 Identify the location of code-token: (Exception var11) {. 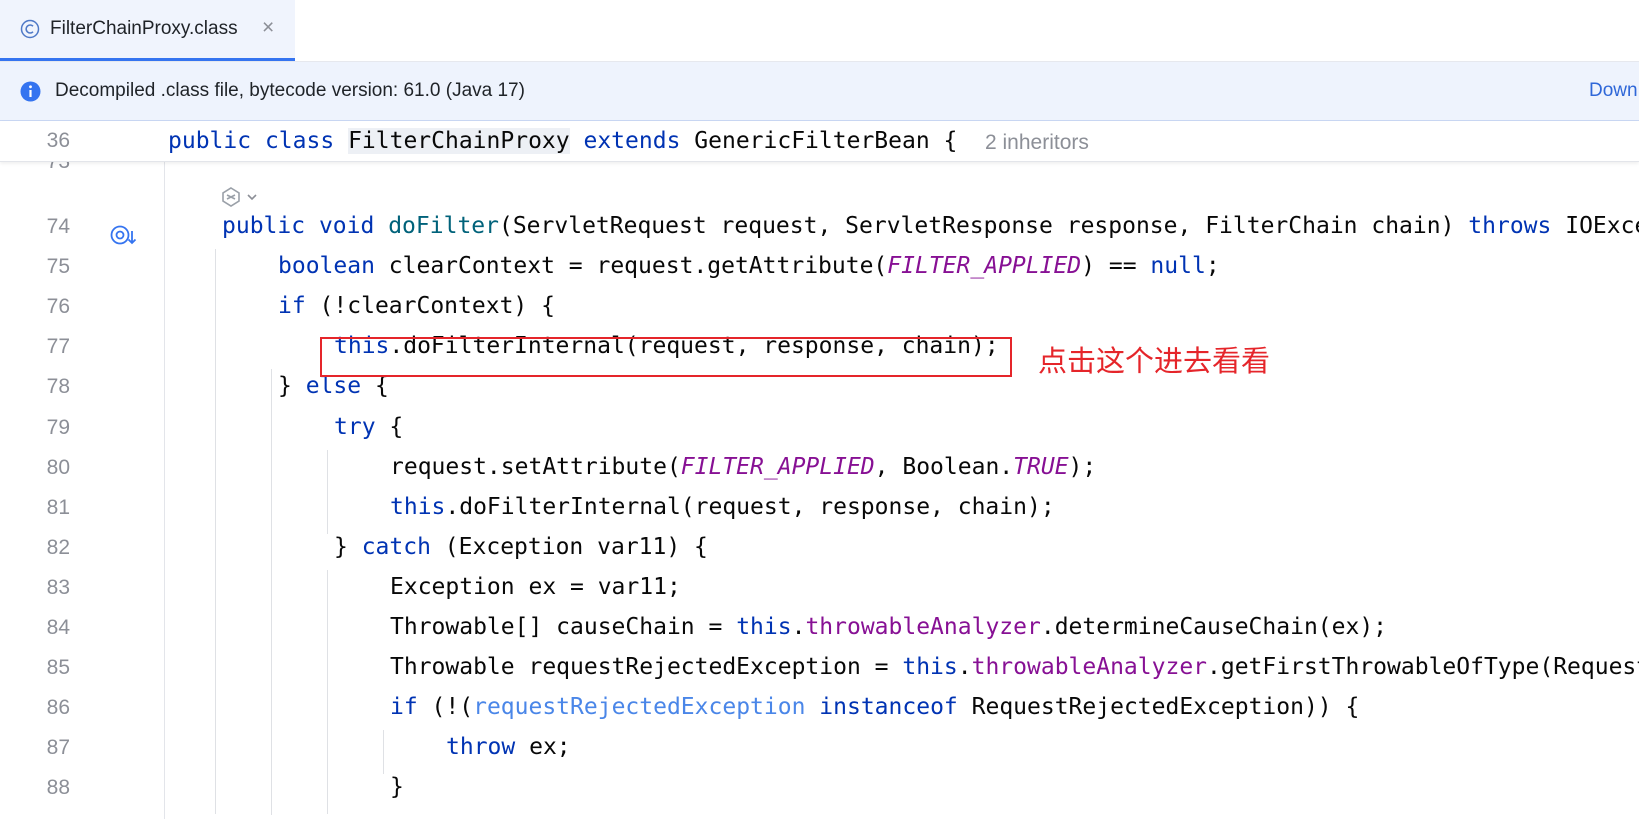
(569, 546).